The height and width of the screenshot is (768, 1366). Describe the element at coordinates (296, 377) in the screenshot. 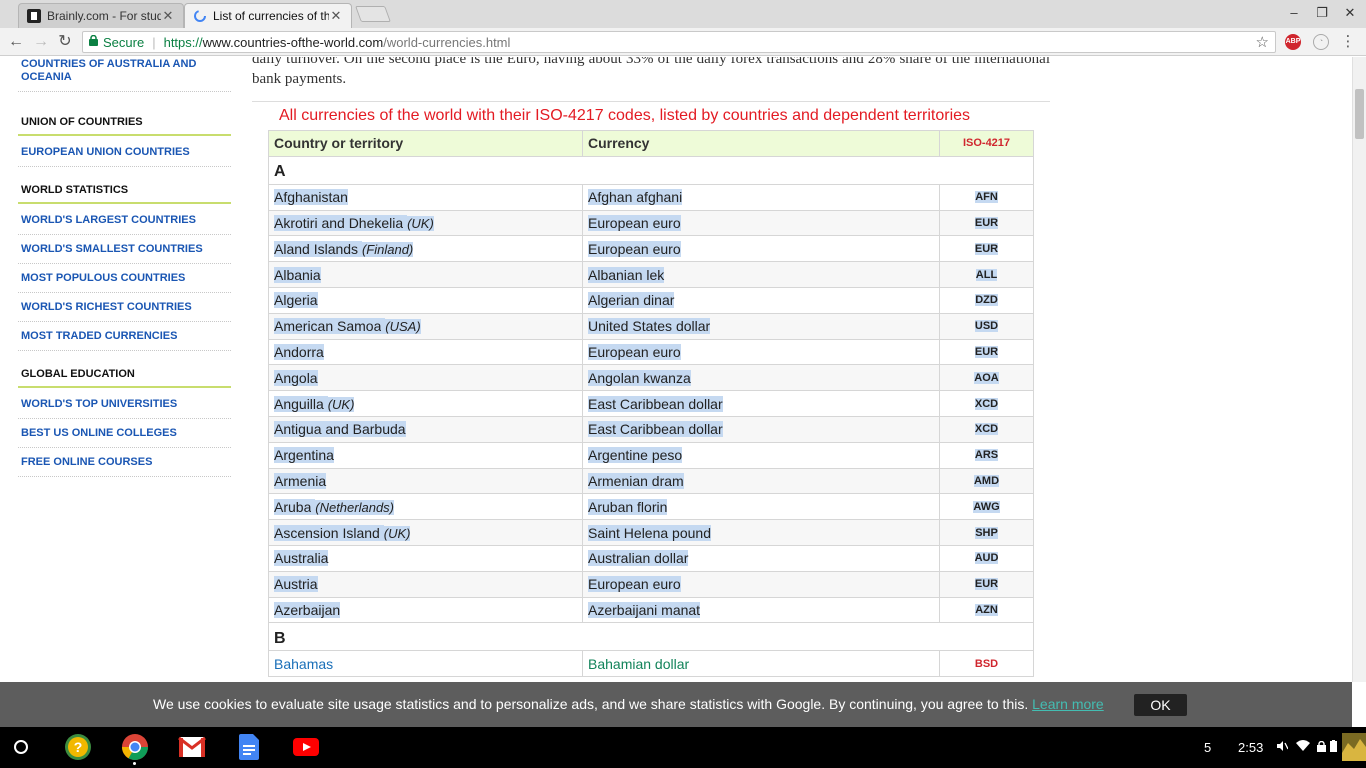

I see `country-name: Angola` at that location.